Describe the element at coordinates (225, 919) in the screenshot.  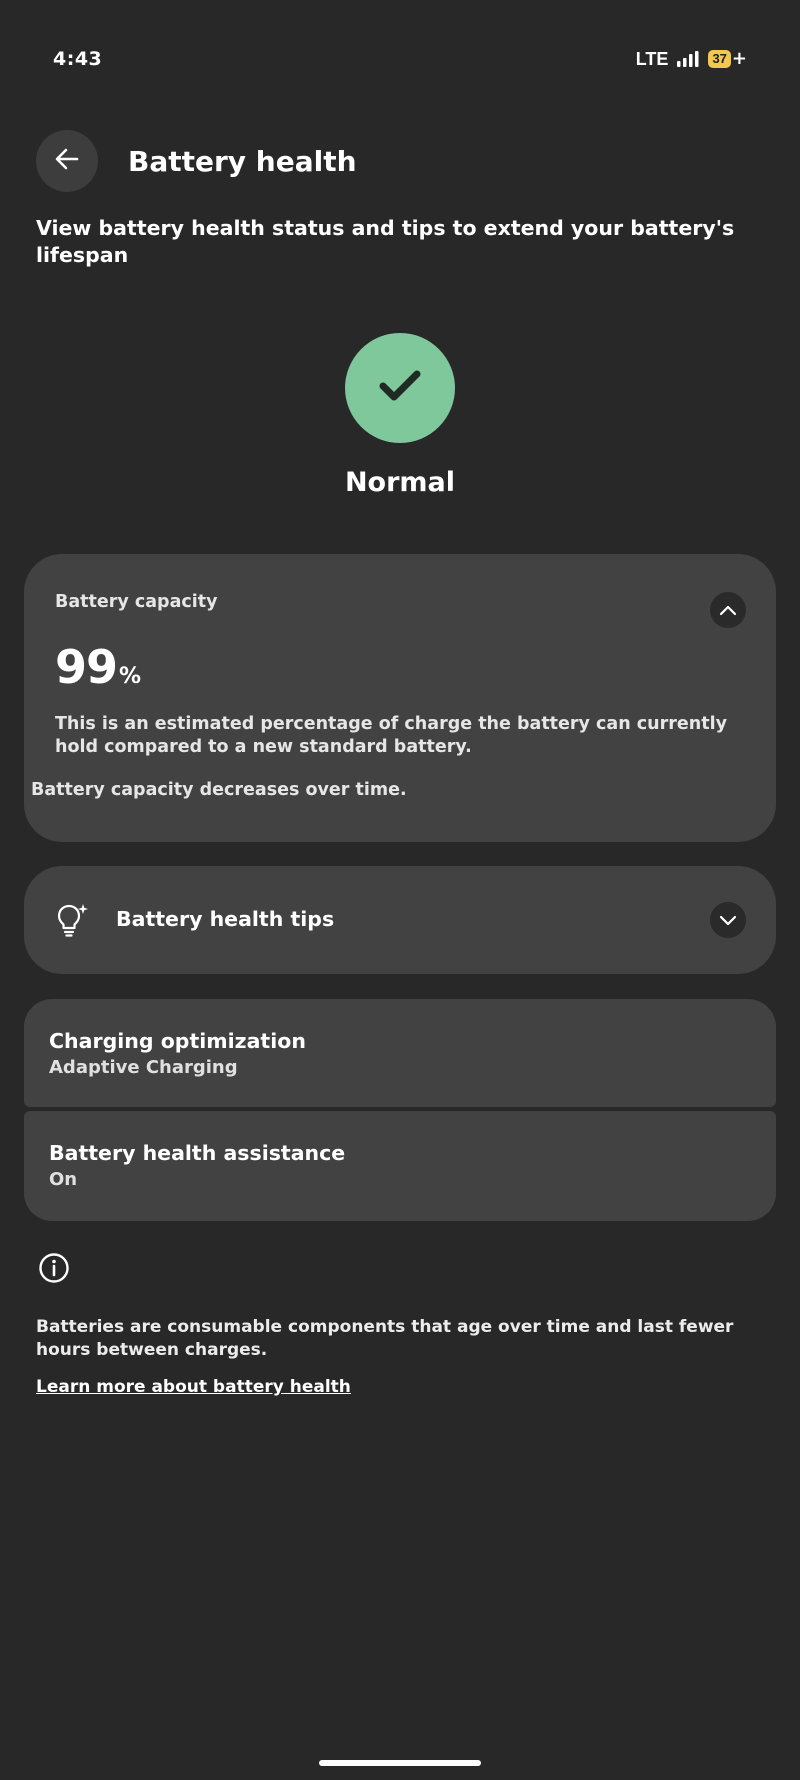
I see `tips-label: Battery health tips` at that location.